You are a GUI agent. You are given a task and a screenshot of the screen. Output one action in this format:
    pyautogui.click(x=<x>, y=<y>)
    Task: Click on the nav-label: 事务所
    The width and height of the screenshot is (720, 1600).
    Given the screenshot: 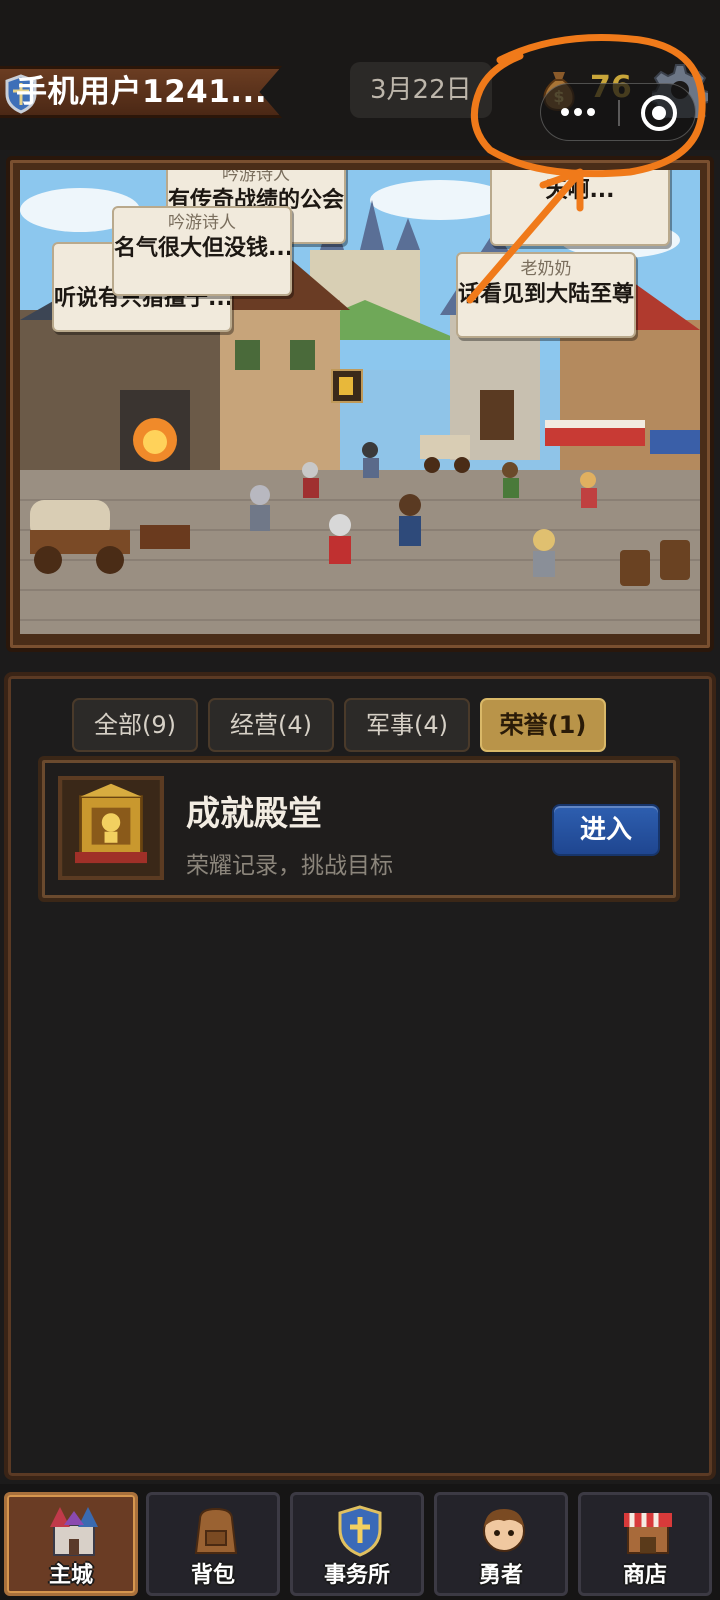 What is the action you would take?
    pyautogui.click(x=356, y=1575)
    